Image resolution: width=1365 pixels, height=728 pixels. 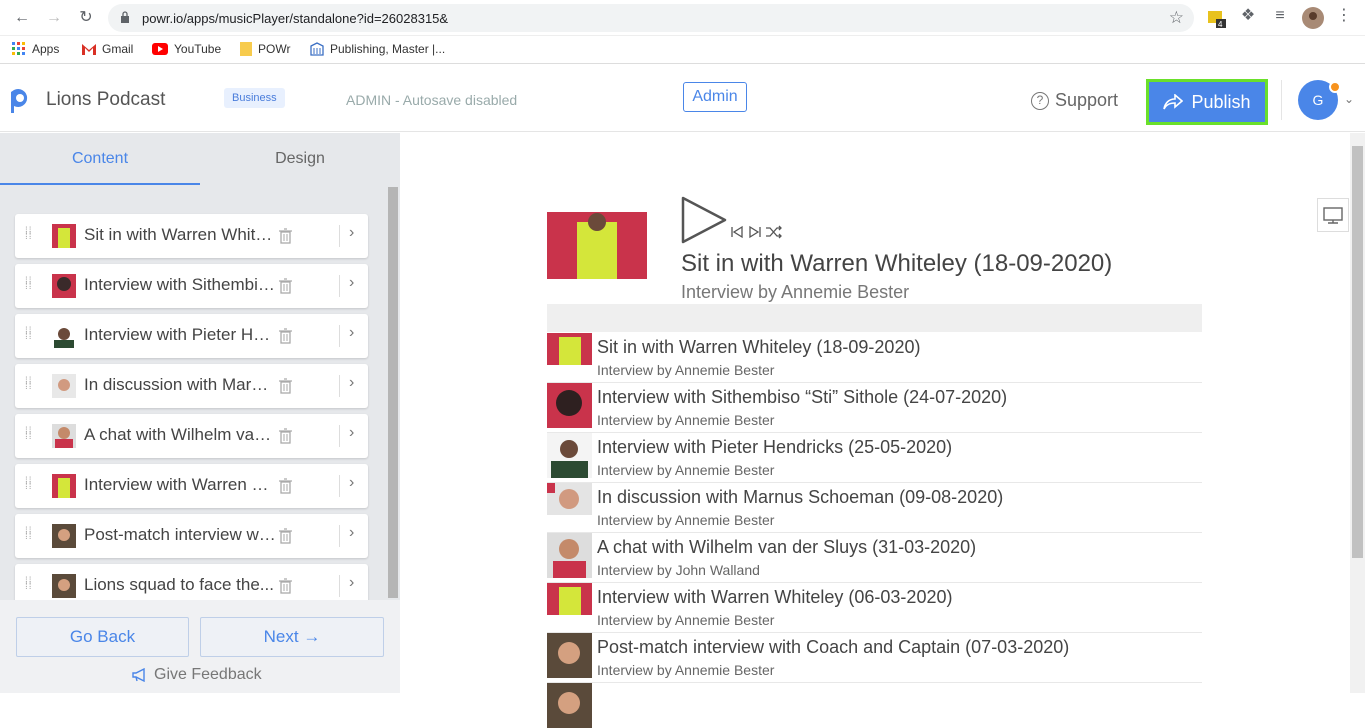 I want to click on give-feedback-link: Give Feedback, so click(x=197, y=675).